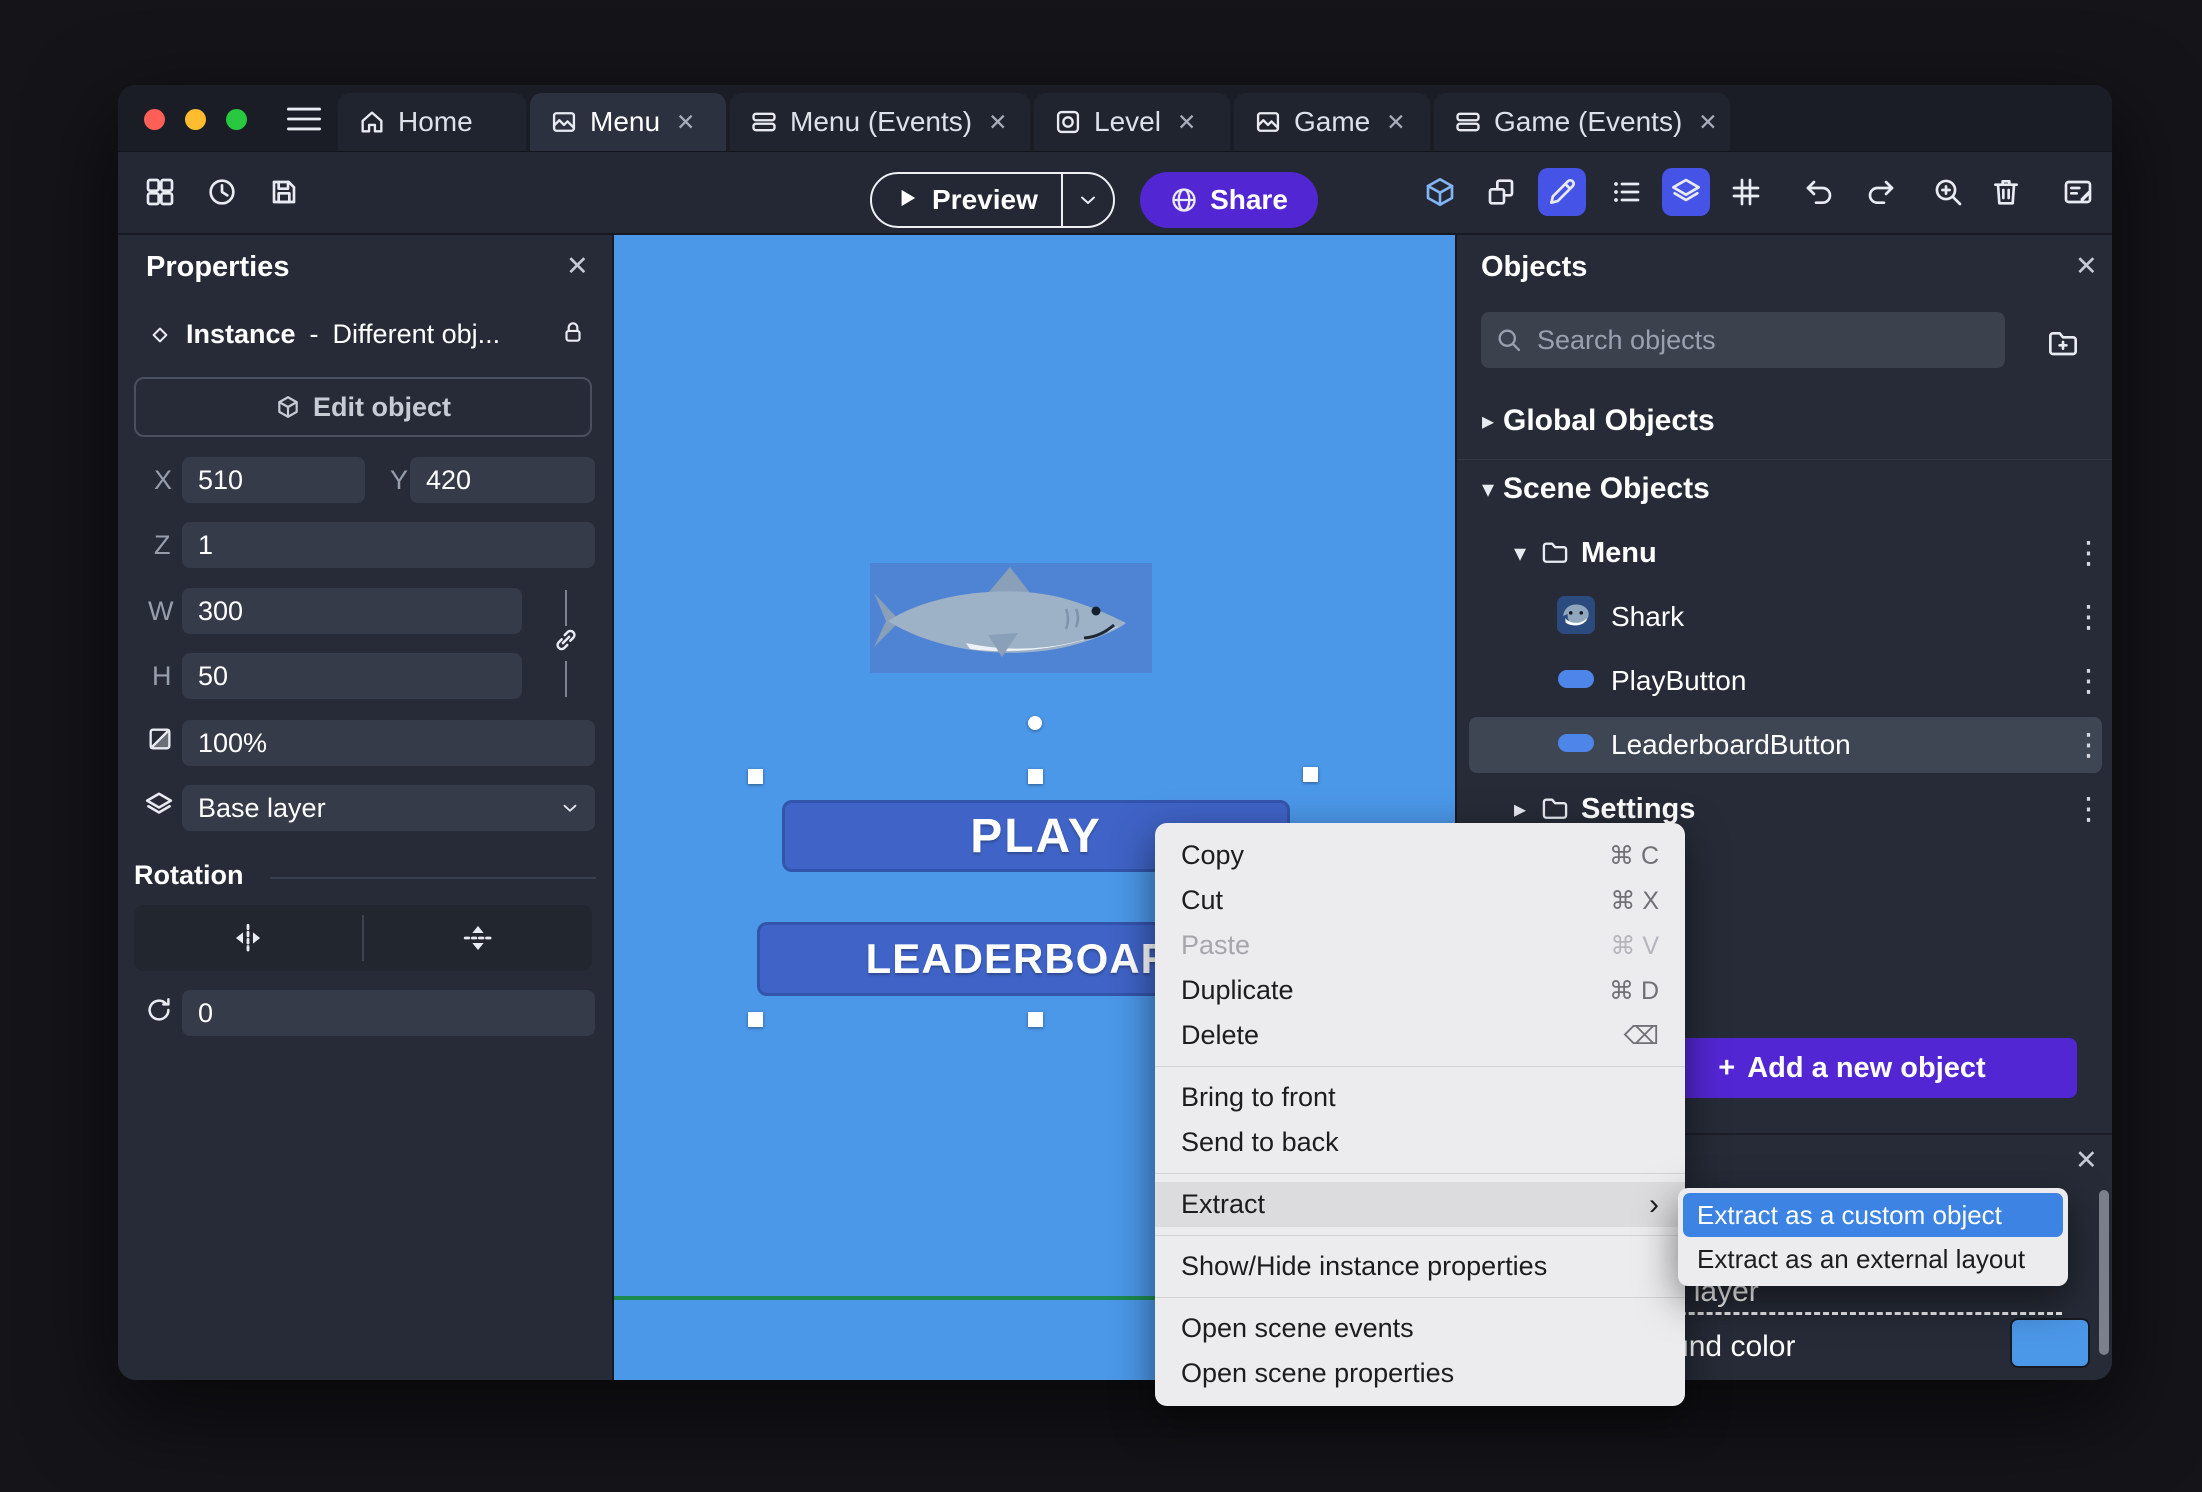 The width and height of the screenshot is (2202, 1492). What do you see at coordinates (1582, 122) in the screenshot?
I see `tab-game-events: Game (Events) ✕` at bounding box center [1582, 122].